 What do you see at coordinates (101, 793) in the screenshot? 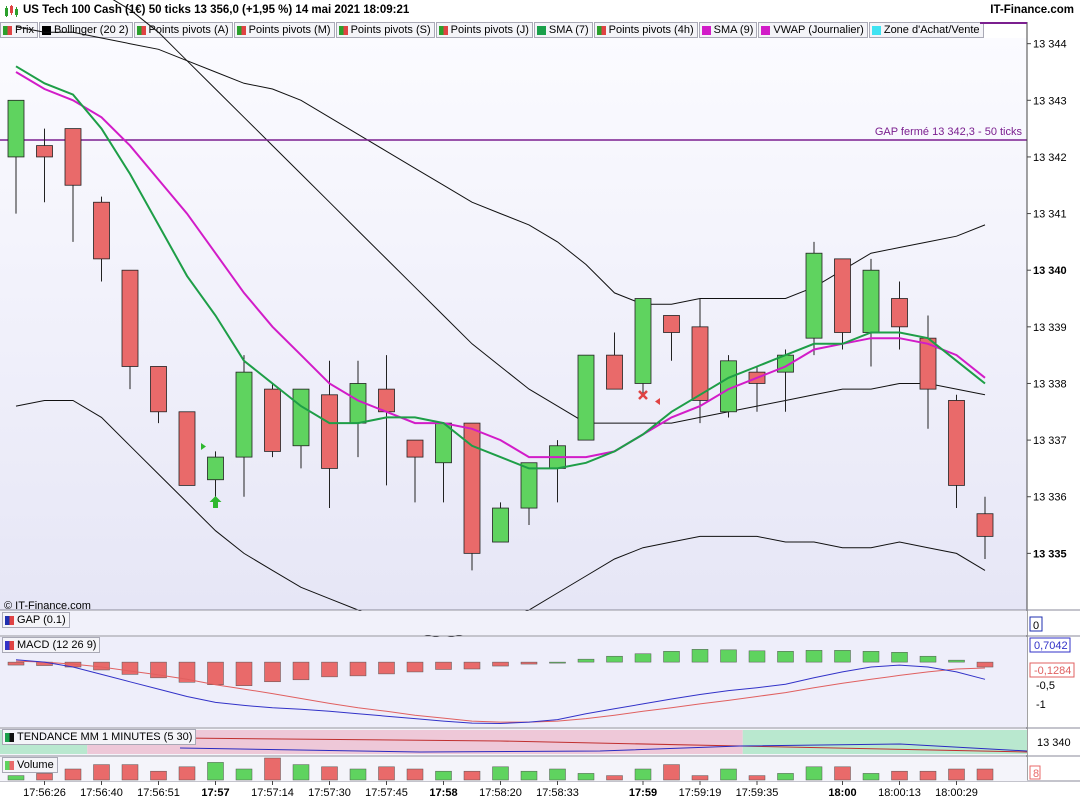
I see `x-tick-label: 17:56:40` at bounding box center [101, 793].